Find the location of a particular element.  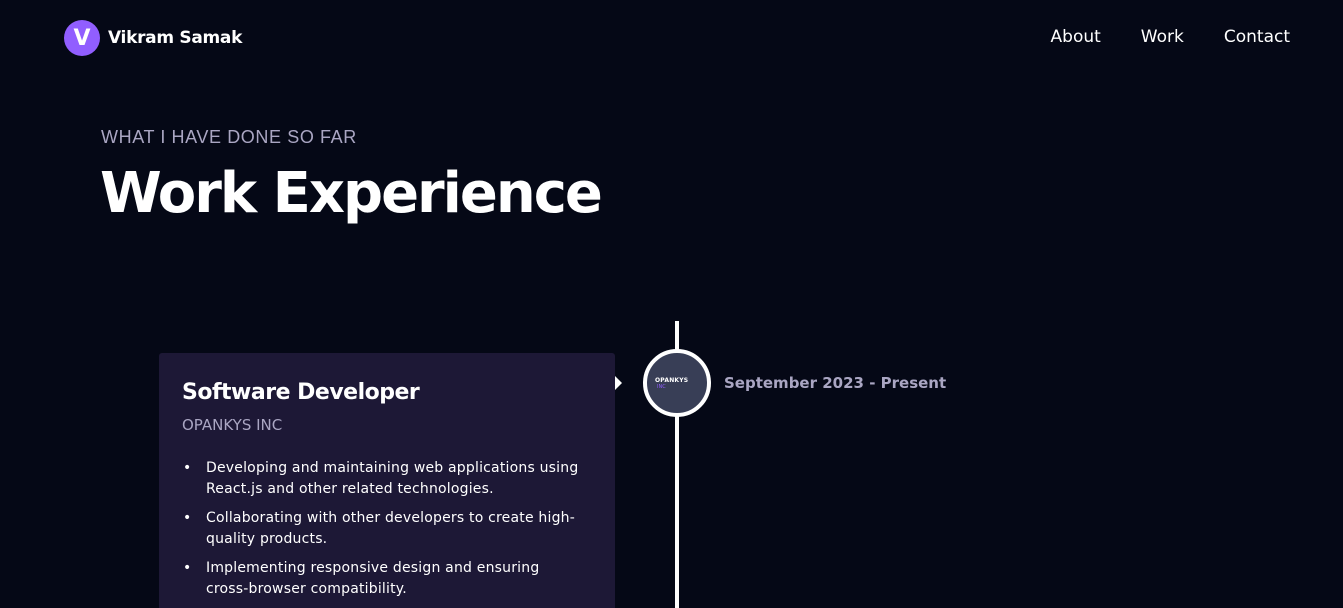

logo-icon: V is located at coordinates (82, 38).